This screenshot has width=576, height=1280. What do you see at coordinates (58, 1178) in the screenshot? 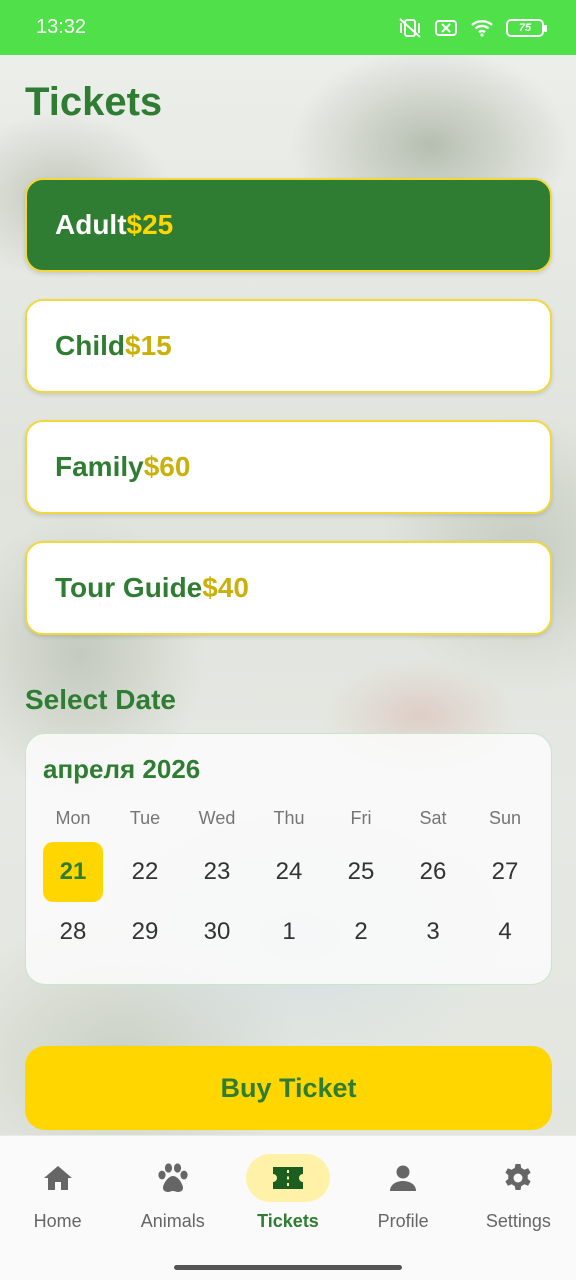
I see `home-icon` at bounding box center [58, 1178].